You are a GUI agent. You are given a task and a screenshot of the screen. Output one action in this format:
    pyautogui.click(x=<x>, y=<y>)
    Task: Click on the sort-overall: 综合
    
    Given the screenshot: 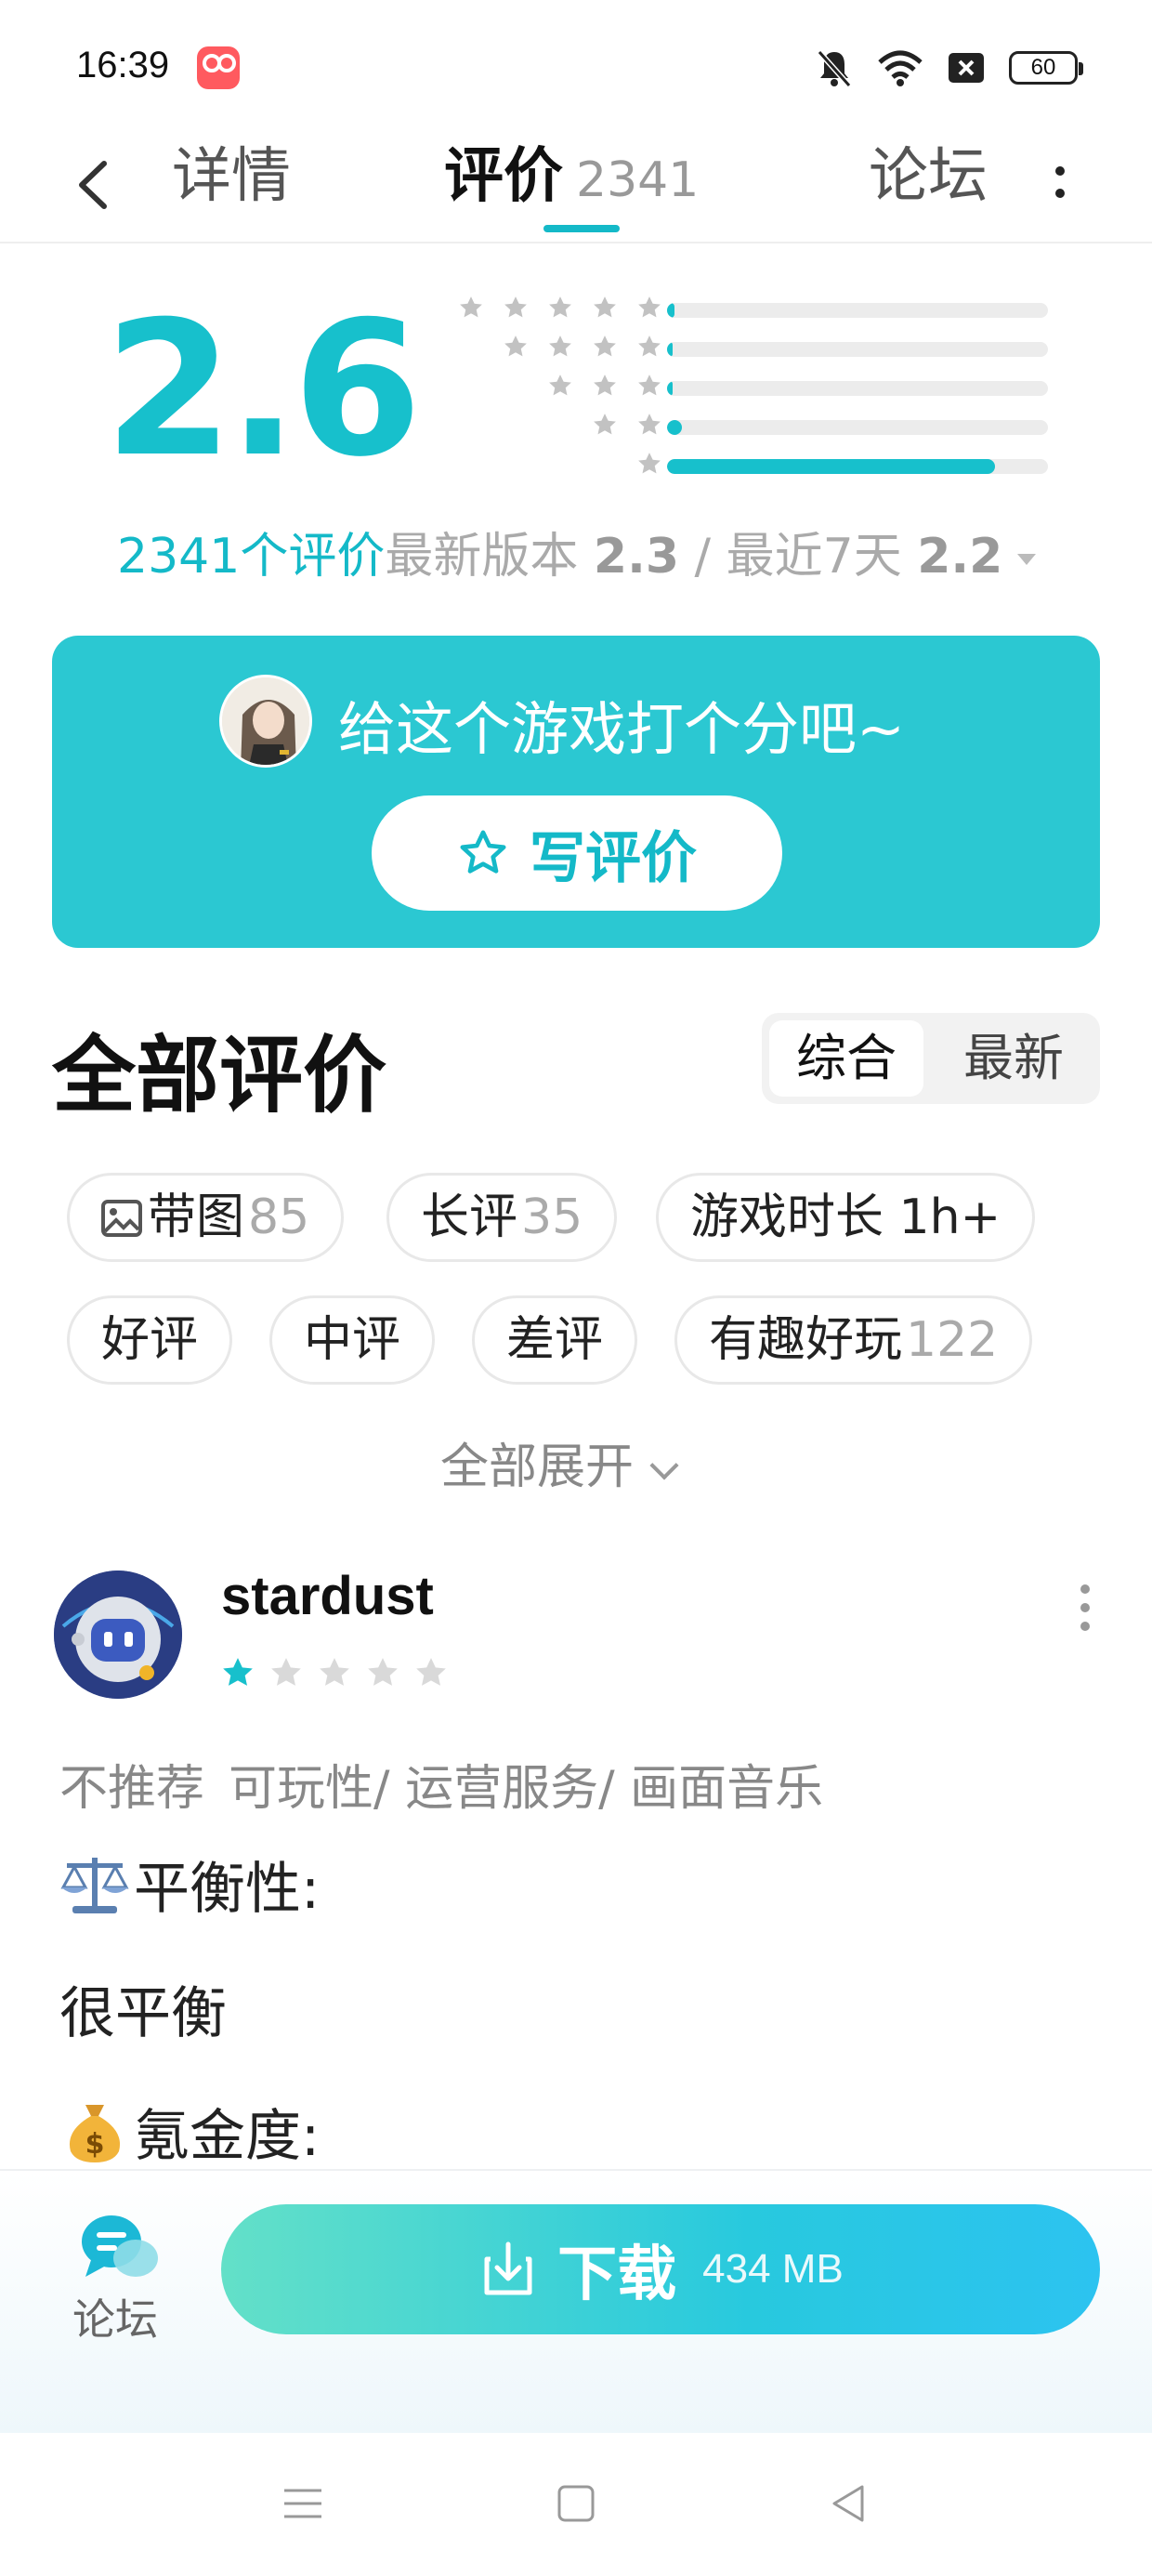 What is the action you would take?
    pyautogui.click(x=846, y=1058)
    